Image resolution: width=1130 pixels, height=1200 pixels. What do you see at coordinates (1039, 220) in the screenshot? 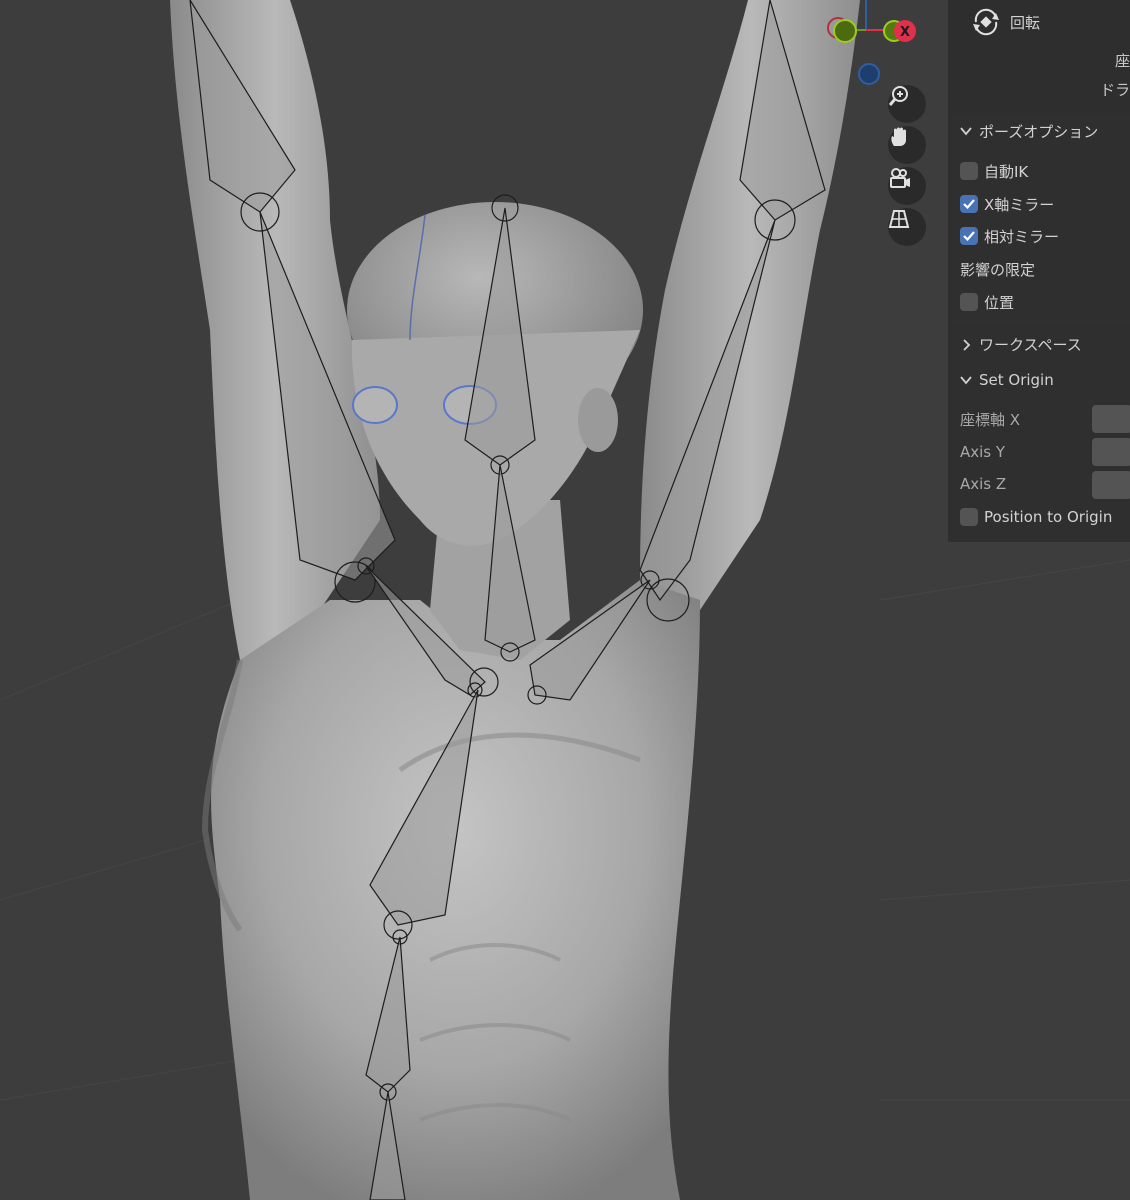
I see `pose-options-section: ポーズオプション 自動IK X軸ミラー 相対ミラー 影響の限定 位置` at bounding box center [1039, 220].